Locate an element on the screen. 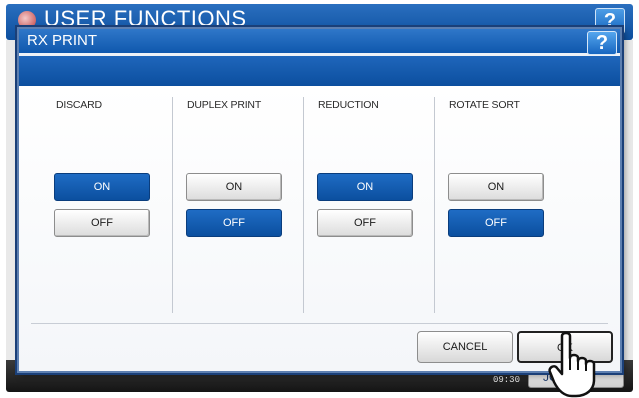  dialog-help-button: ? is located at coordinates (602, 43).